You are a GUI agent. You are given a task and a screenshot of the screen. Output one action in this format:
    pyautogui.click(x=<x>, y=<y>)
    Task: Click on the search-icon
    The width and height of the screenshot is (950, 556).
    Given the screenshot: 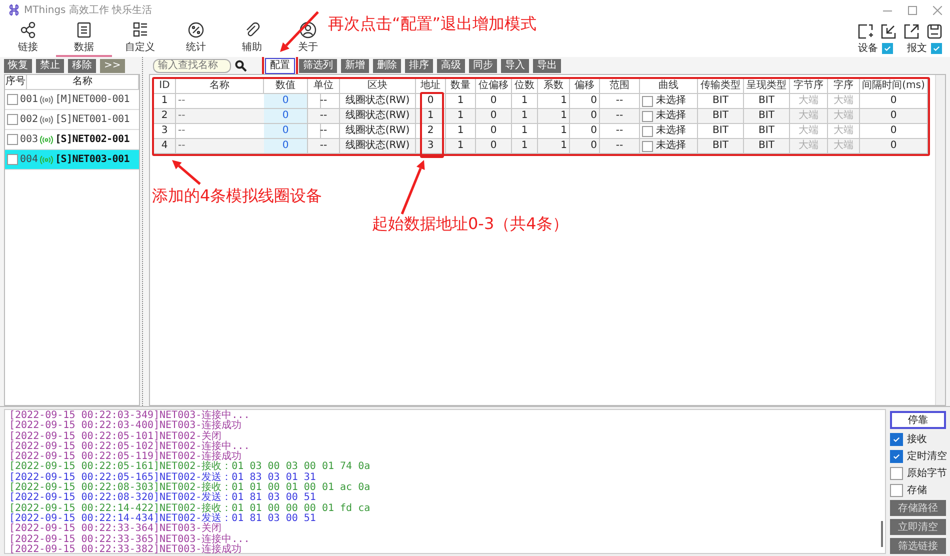 What is the action you would take?
    pyautogui.click(x=241, y=66)
    